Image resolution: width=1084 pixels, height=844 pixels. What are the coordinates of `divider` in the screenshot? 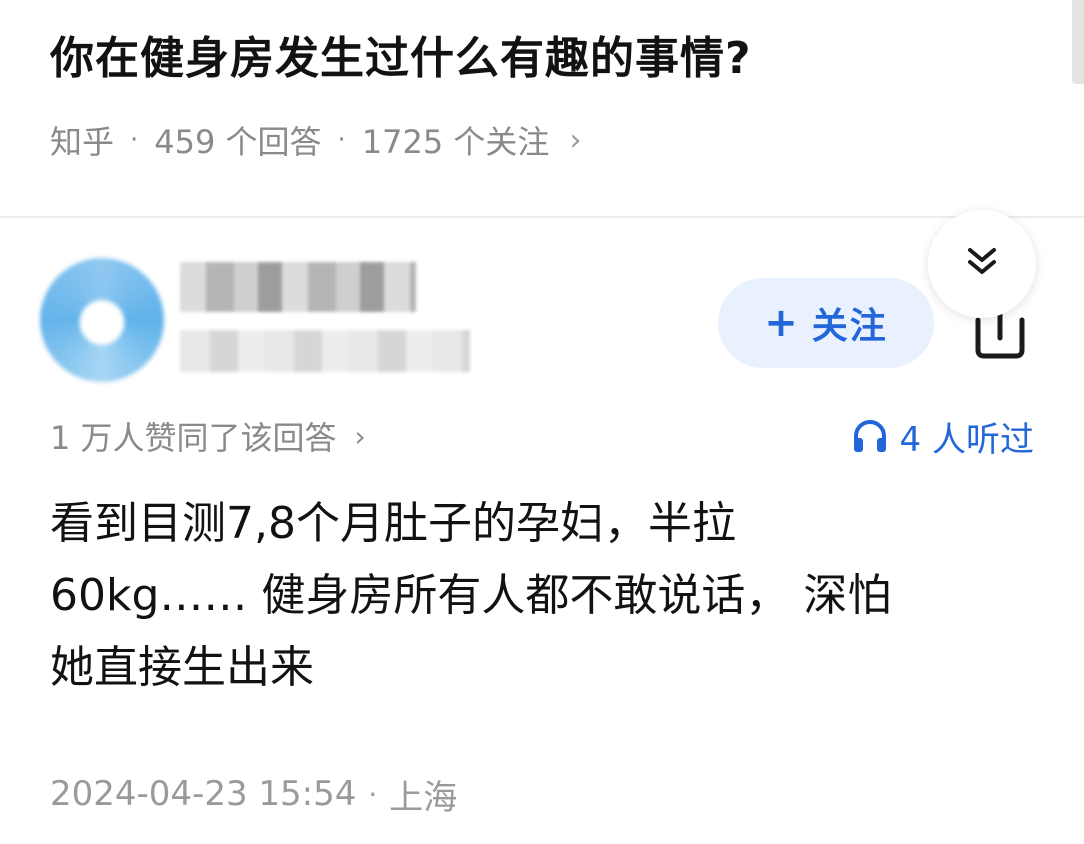 It's located at (542, 217).